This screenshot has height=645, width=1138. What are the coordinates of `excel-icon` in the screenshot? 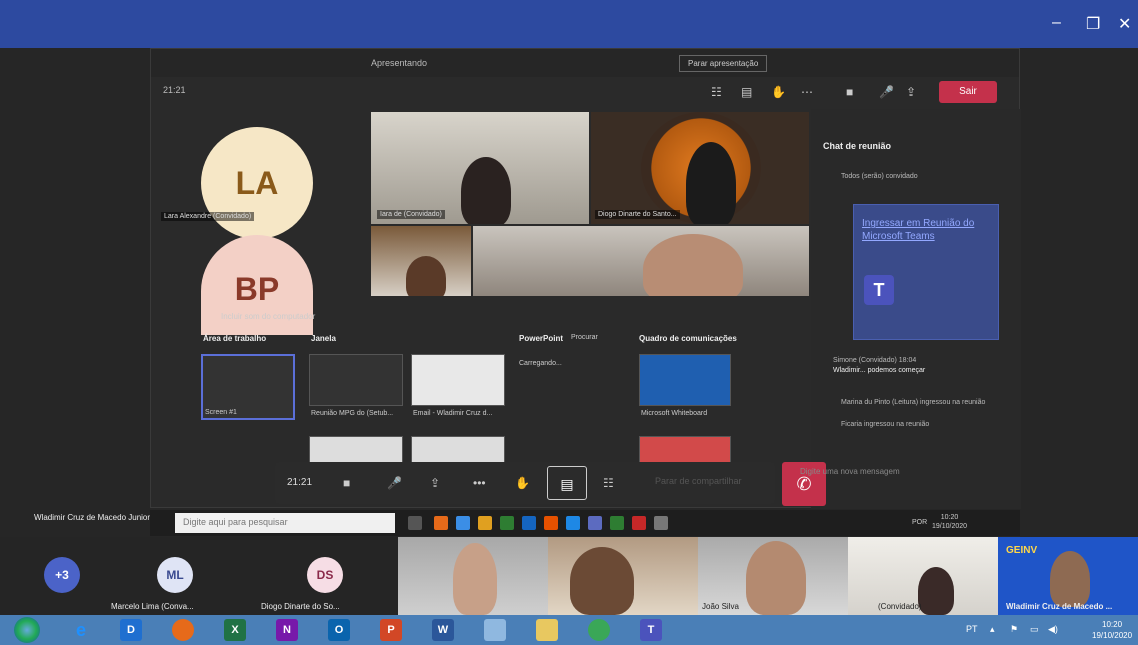 It's located at (617, 523).